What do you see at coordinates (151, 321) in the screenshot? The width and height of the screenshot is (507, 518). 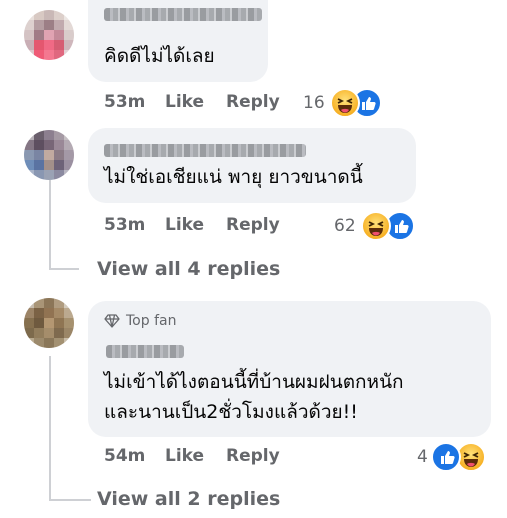 I see `top-fan-label: Top fan` at bounding box center [151, 321].